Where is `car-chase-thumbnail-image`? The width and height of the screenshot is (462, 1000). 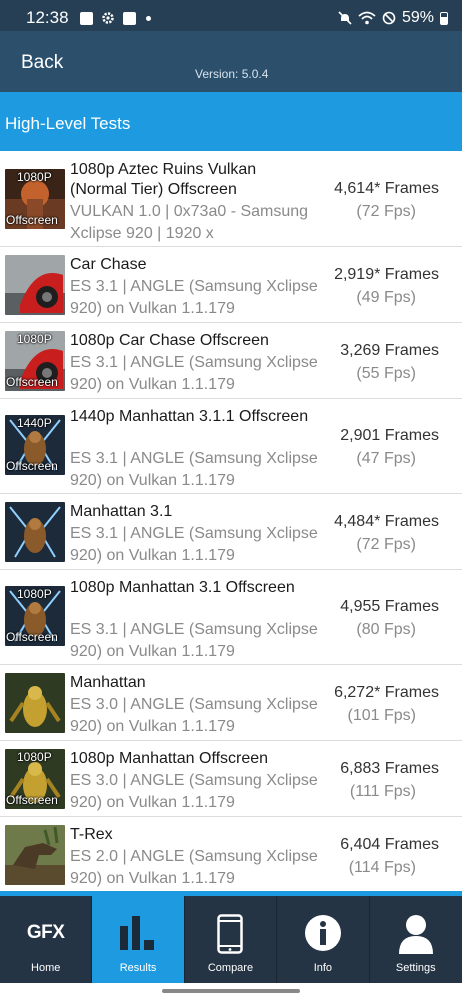 car-chase-thumbnail-image is located at coordinates (35, 285).